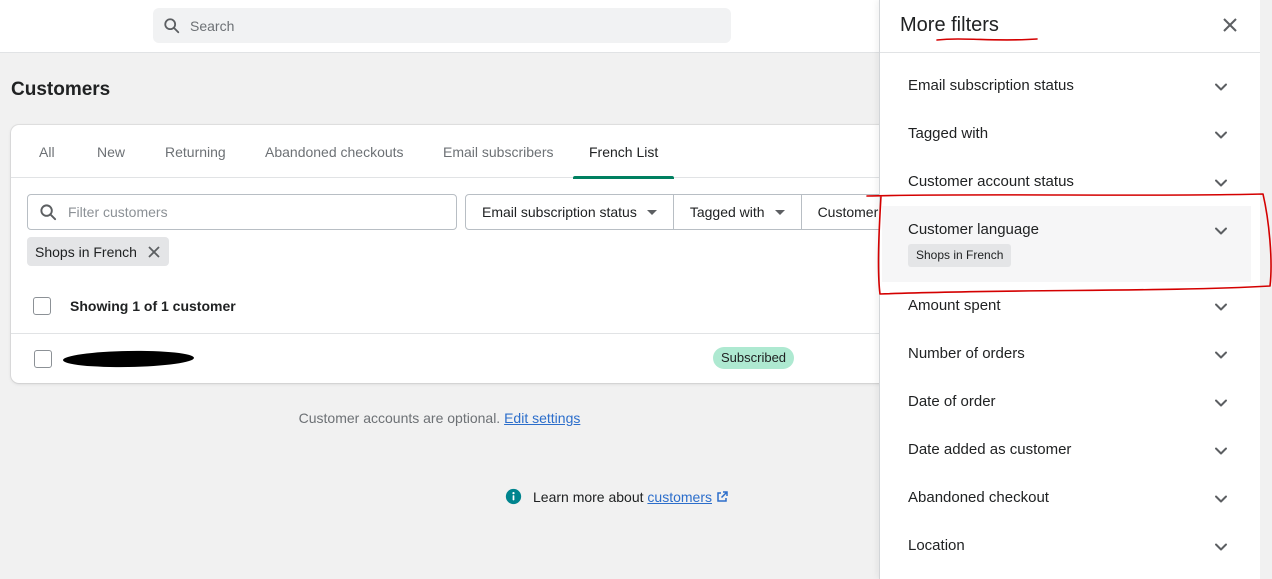 The width and height of the screenshot is (1272, 579). Describe the element at coordinates (948, 133) in the screenshot. I see `filter-section-label: Tagged with` at that location.